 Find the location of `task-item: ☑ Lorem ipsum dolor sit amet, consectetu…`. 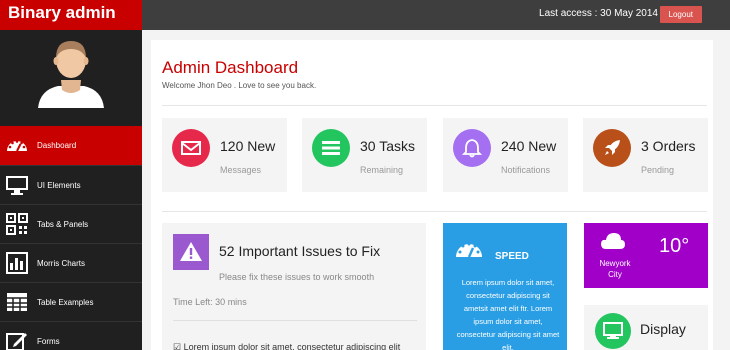

task-item: ☑ Lorem ipsum dolor sit amet, consectetu… is located at coordinates (295, 346).